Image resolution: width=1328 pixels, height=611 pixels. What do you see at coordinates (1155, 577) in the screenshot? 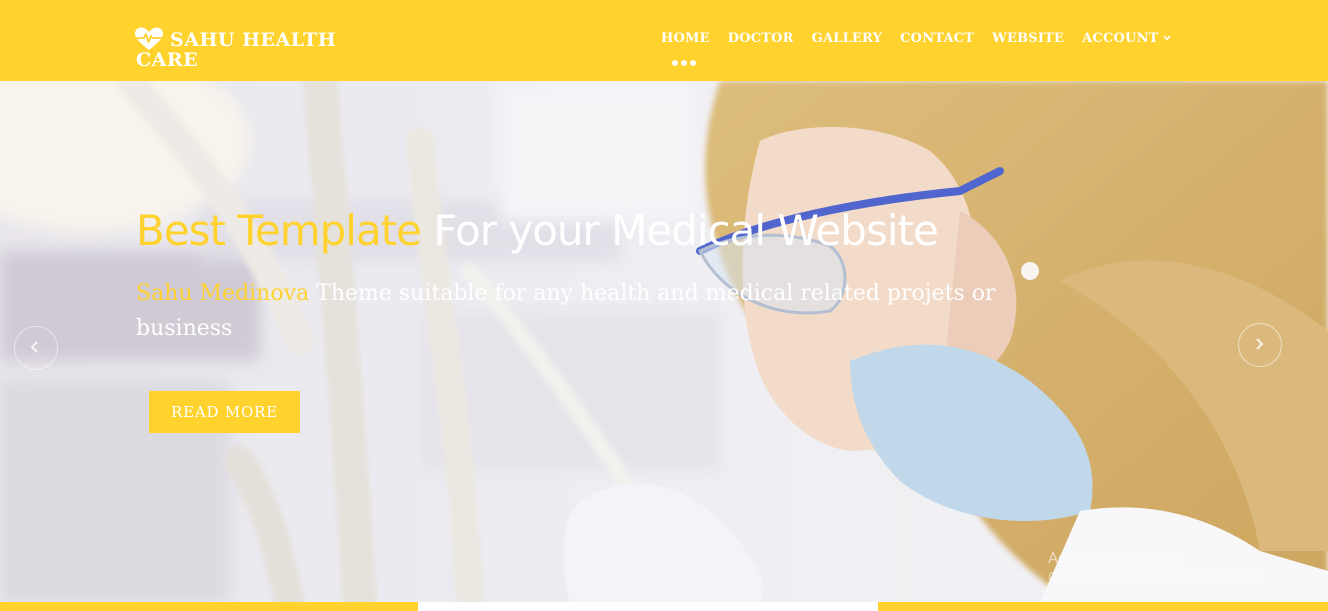
I see `watermark-subtitle: Go to Settings to activate Windows.` at bounding box center [1155, 577].